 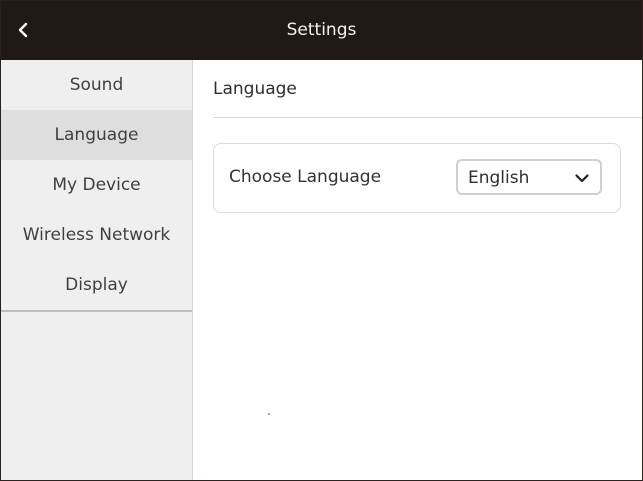 What do you see at coordinates (427, 117) in the screenshot?
I see `section-divider` at bounding box center [427, 117].